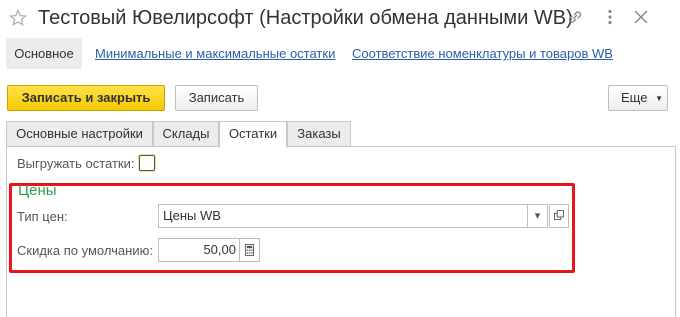 The image size is (680, 317). What do you see at coordinates (610, 17) in the screenshot?
I see `more-icon` at bounding box center [610, 17].